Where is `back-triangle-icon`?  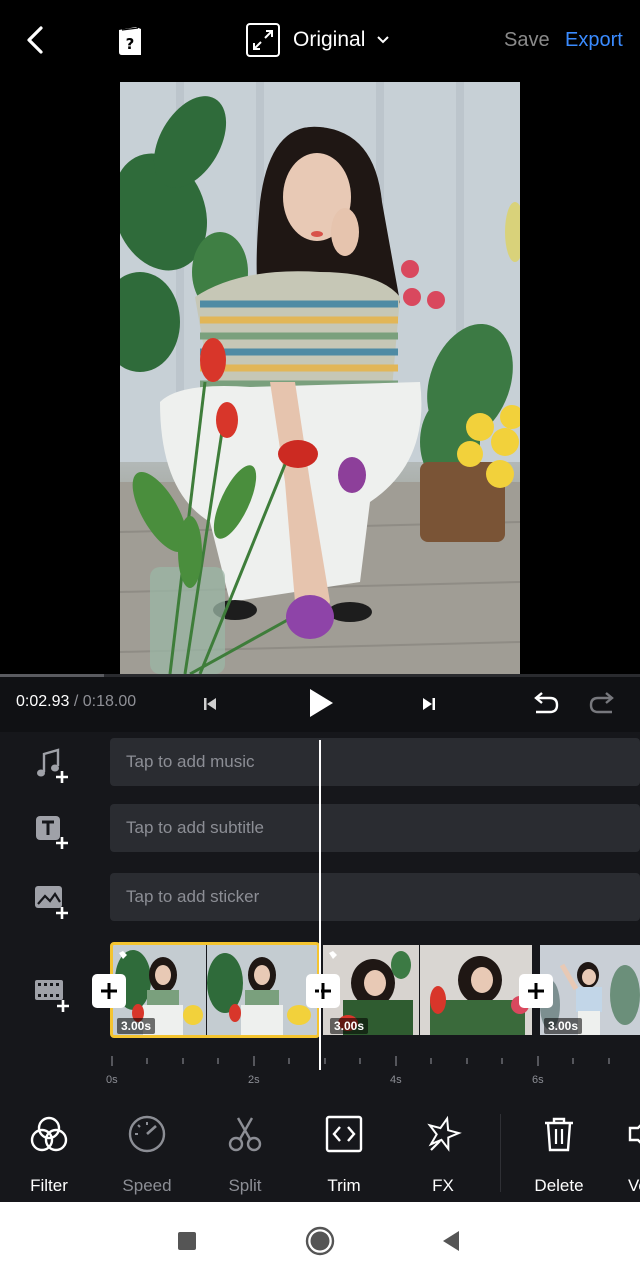 back-triangle-icon is located at coordinates (452, 1241).